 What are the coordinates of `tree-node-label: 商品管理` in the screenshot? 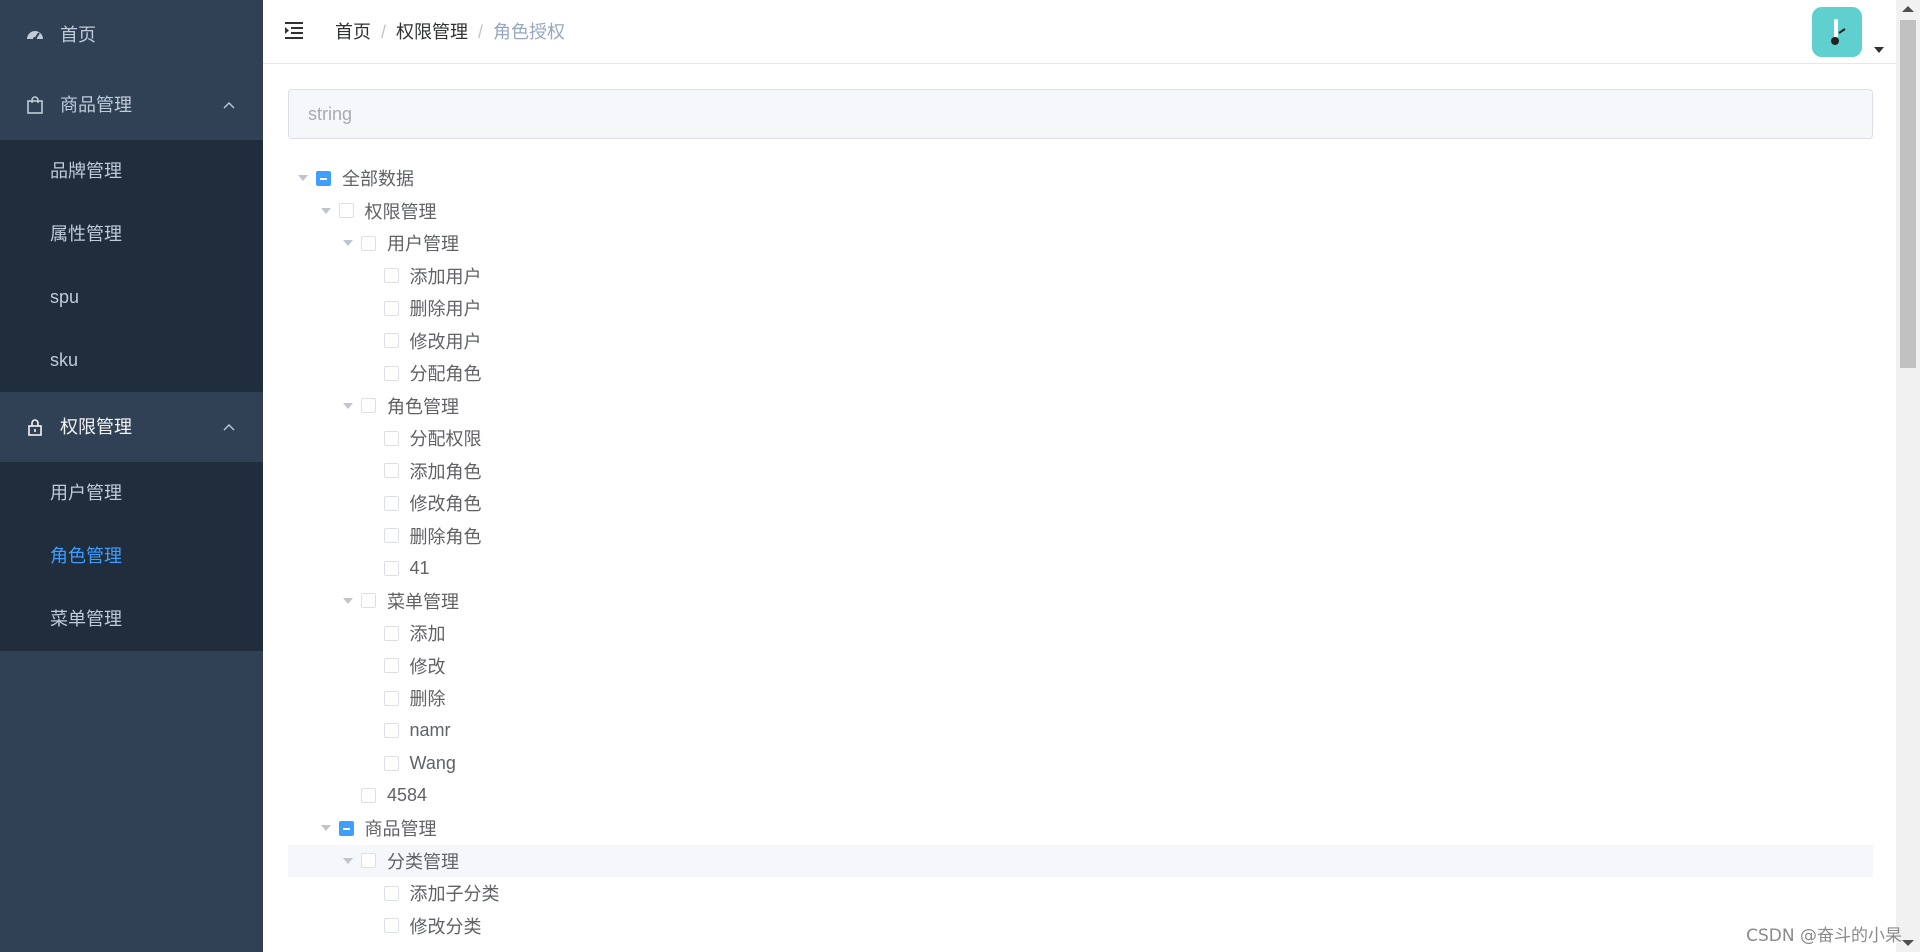 It's located at (400, 829).